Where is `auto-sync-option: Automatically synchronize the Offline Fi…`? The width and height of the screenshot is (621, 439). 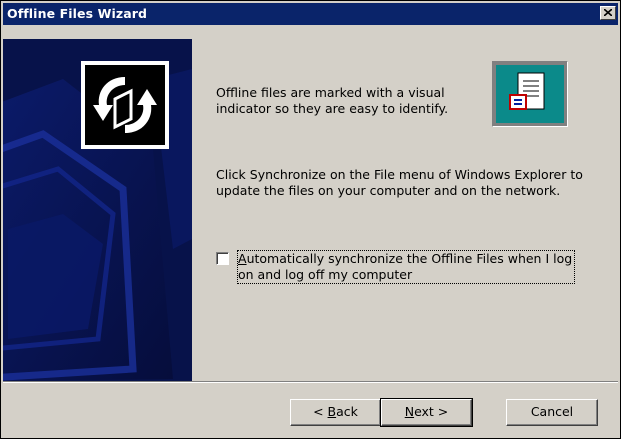
auto-sync-option: Automatically synchronize the Offline Fi… is located at coordinates (406, 270).